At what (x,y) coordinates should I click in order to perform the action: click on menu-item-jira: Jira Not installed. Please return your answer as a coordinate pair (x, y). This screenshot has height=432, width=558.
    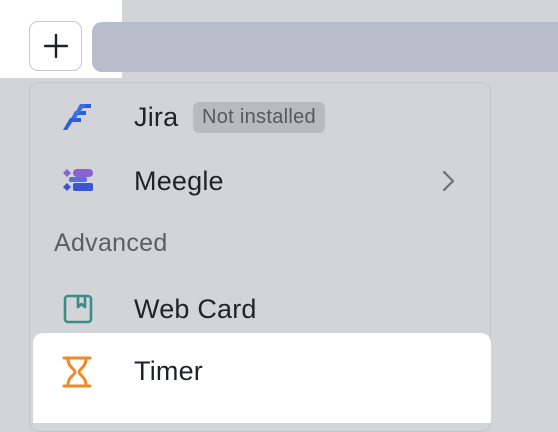
    Looking at the image, I should click on (260, 117).